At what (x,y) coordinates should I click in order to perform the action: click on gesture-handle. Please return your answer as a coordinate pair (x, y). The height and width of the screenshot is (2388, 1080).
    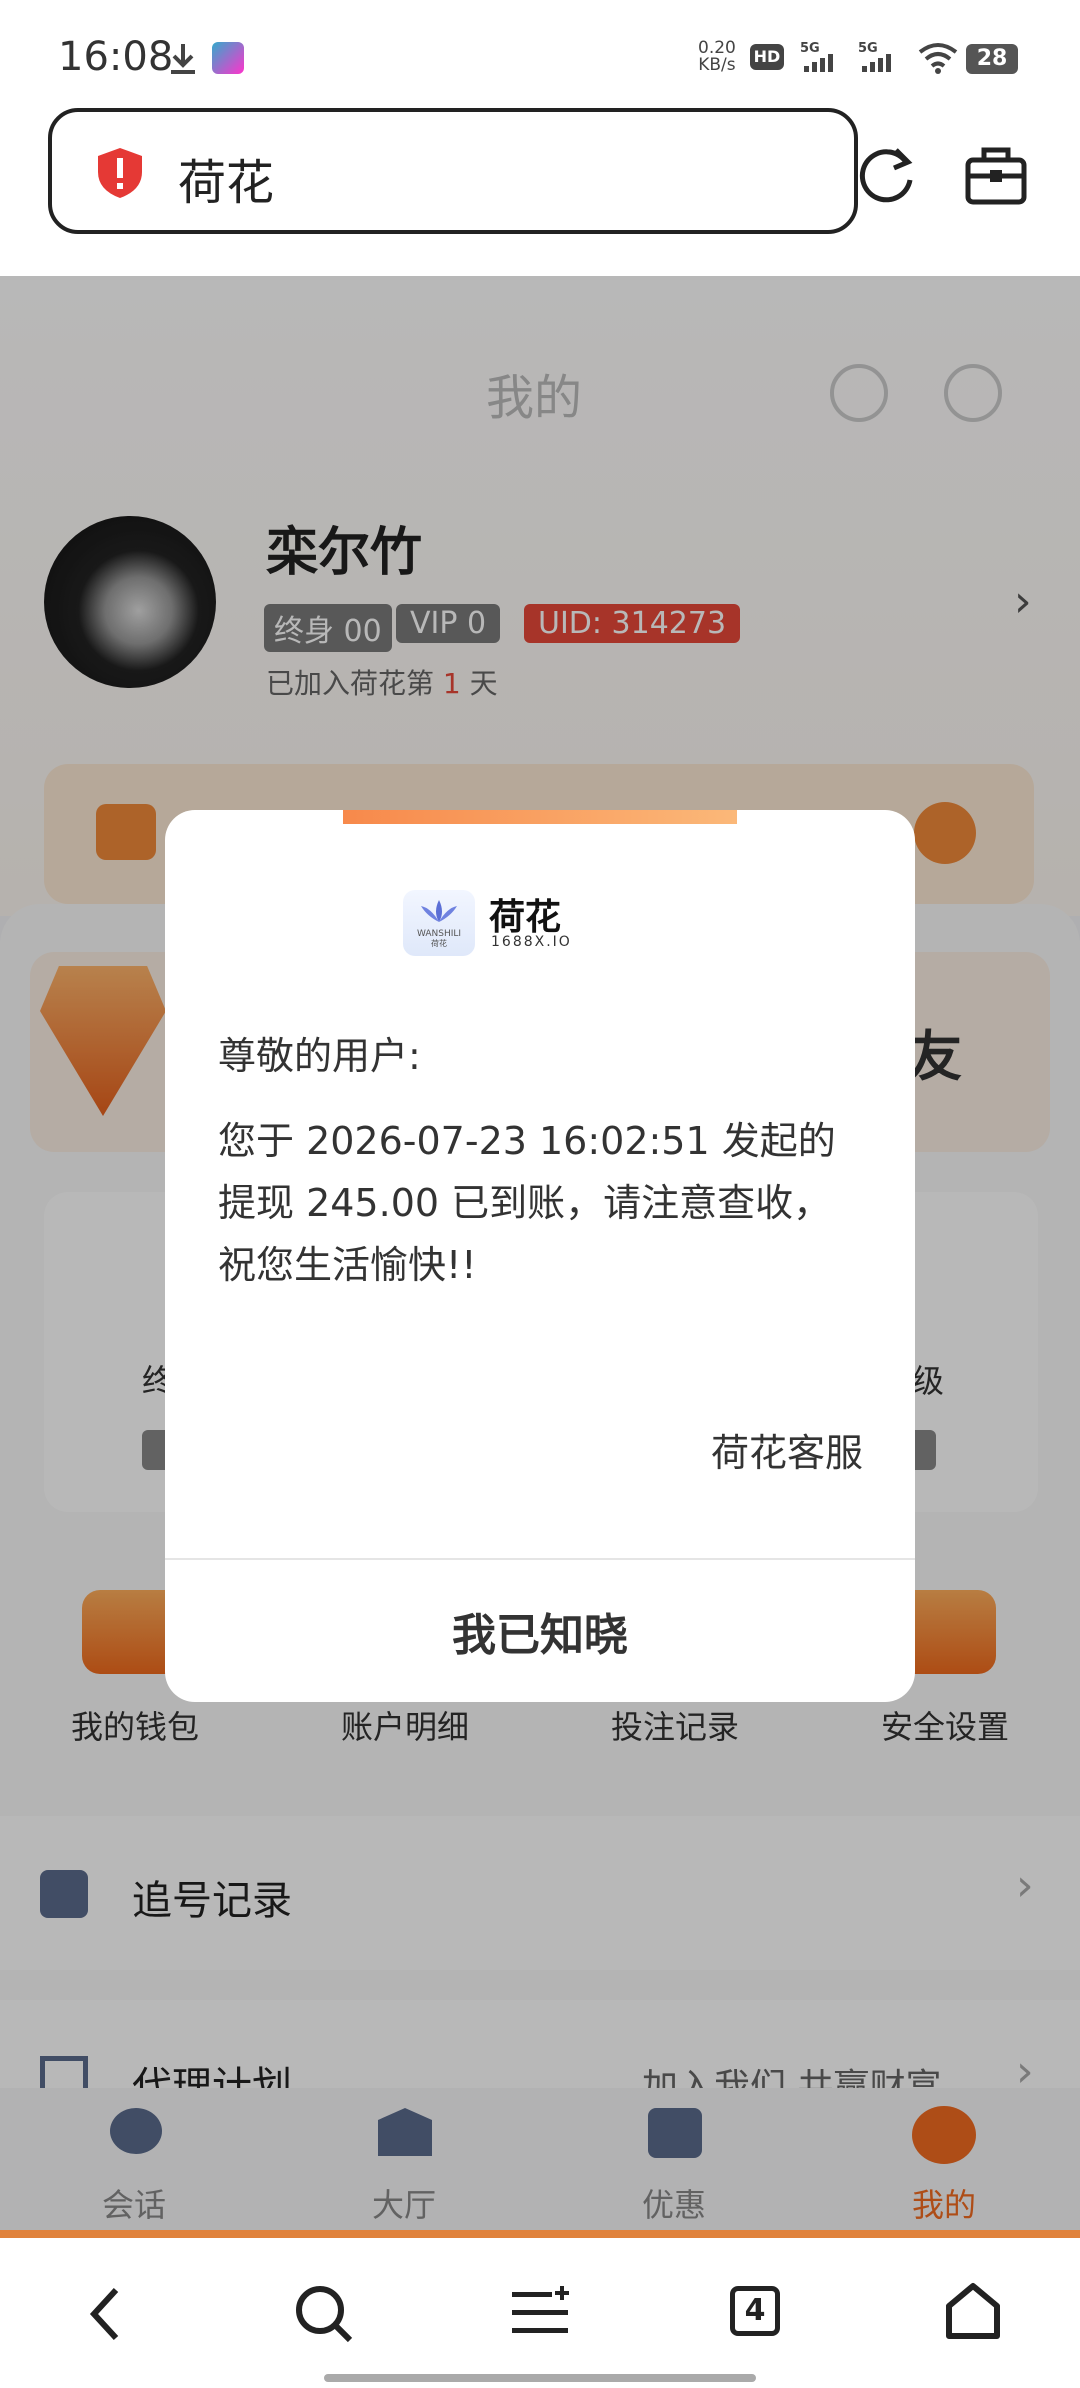
    Looking at the image, I should click on (540, 2378).